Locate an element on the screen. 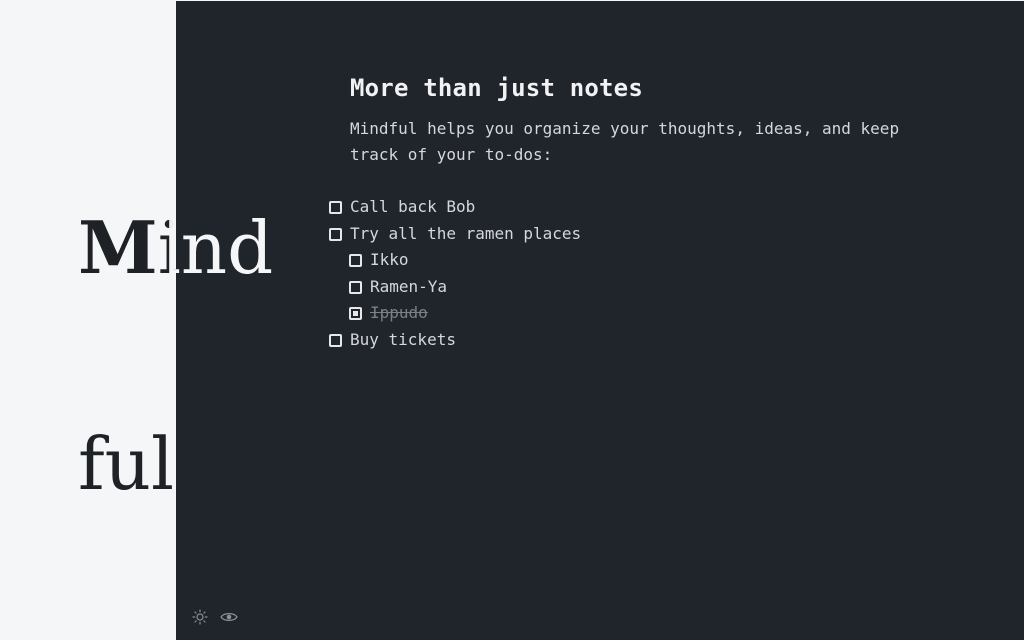  logo-letter-i: ii is located at coordinates (169, 248).